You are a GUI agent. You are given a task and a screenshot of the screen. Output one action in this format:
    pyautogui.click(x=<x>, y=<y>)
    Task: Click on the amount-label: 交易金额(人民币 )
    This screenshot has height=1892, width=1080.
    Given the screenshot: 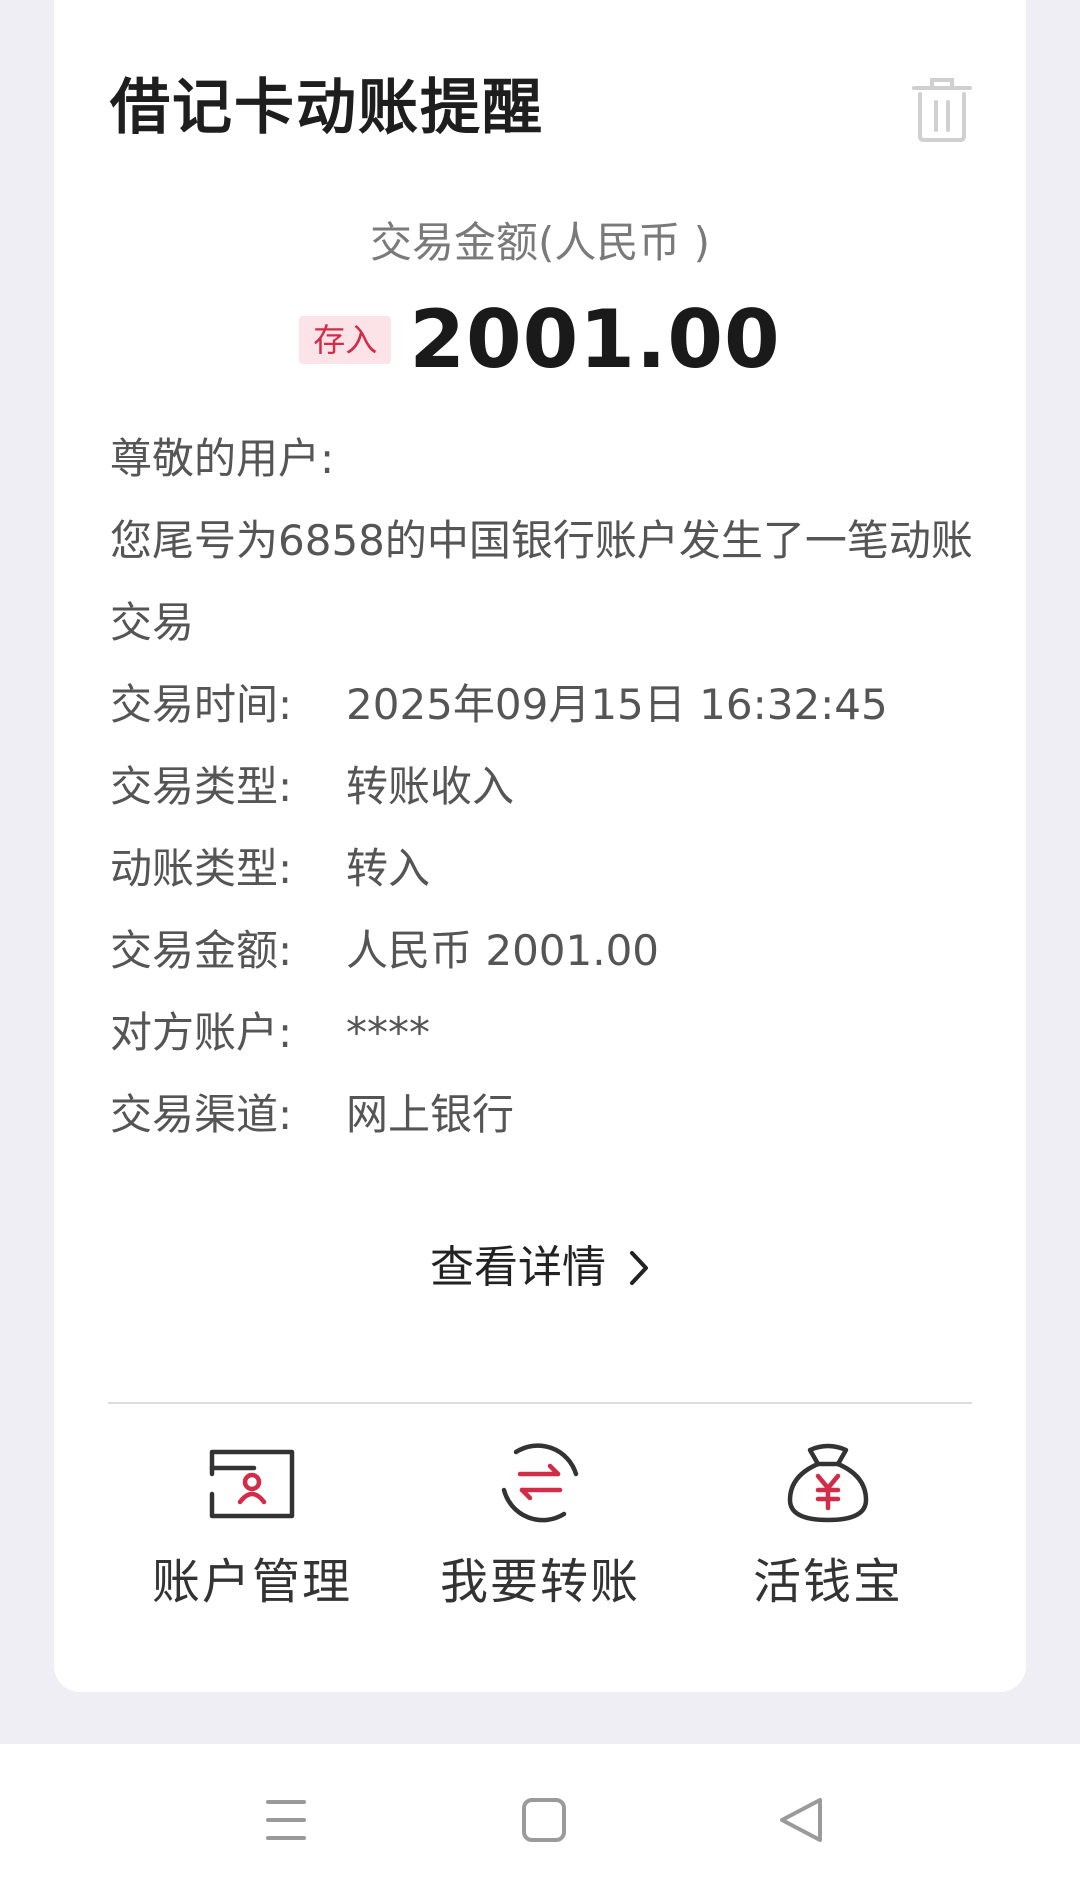 What is the action you would take?
    pyautogui.click(x=540, y=242)
    